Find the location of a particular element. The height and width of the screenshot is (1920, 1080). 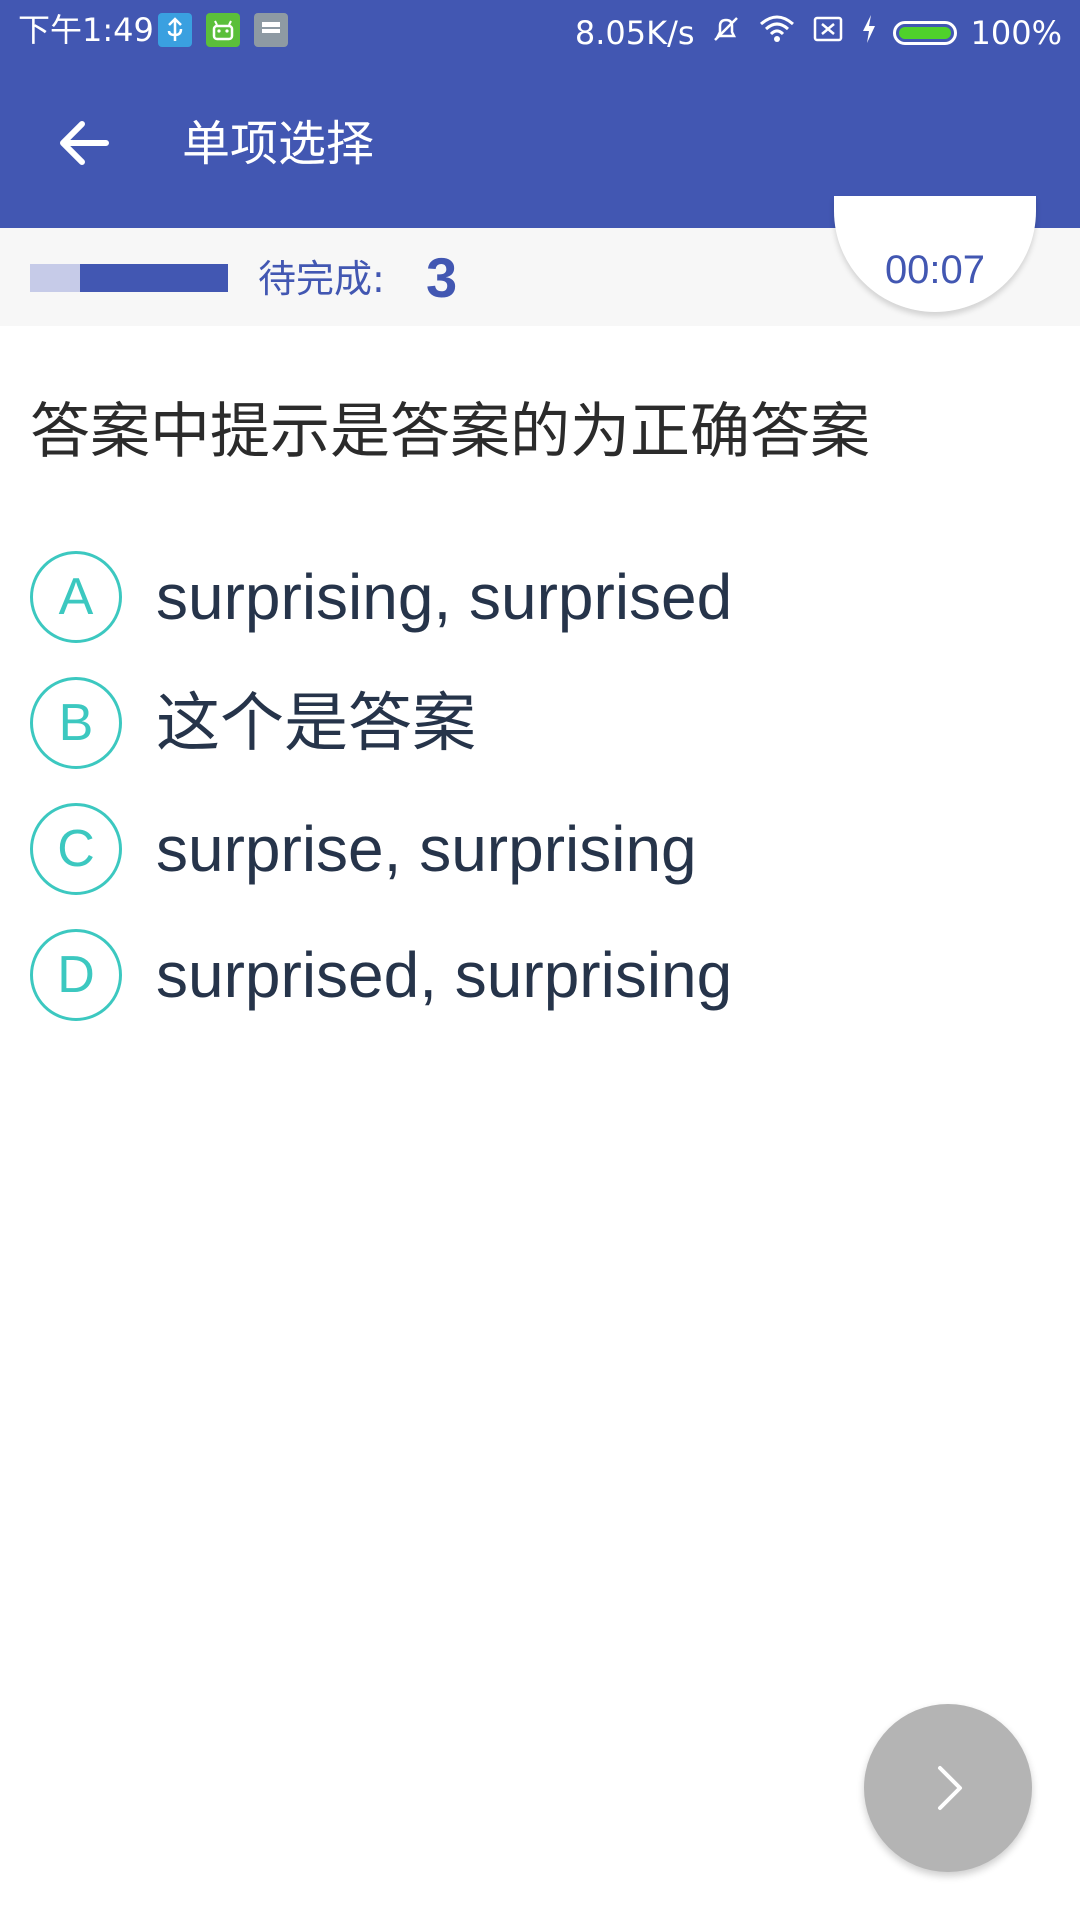

progress-bar is located at coordinates (129, 278).